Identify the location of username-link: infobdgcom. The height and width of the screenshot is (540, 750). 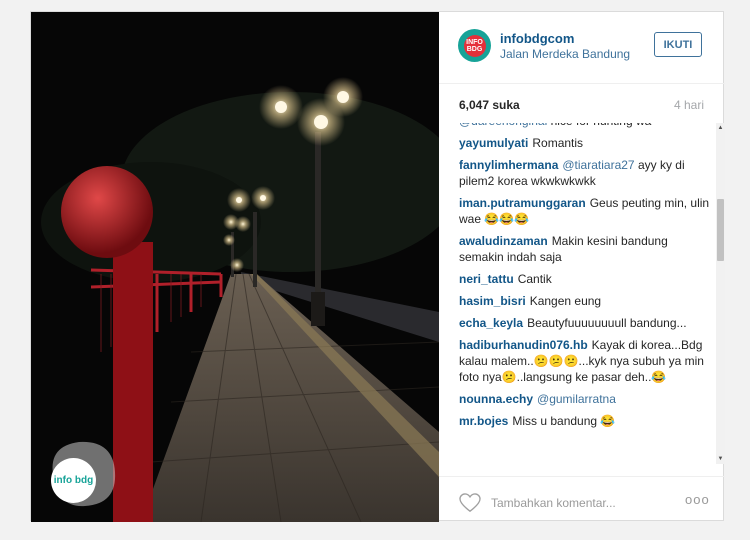
(537, 38).